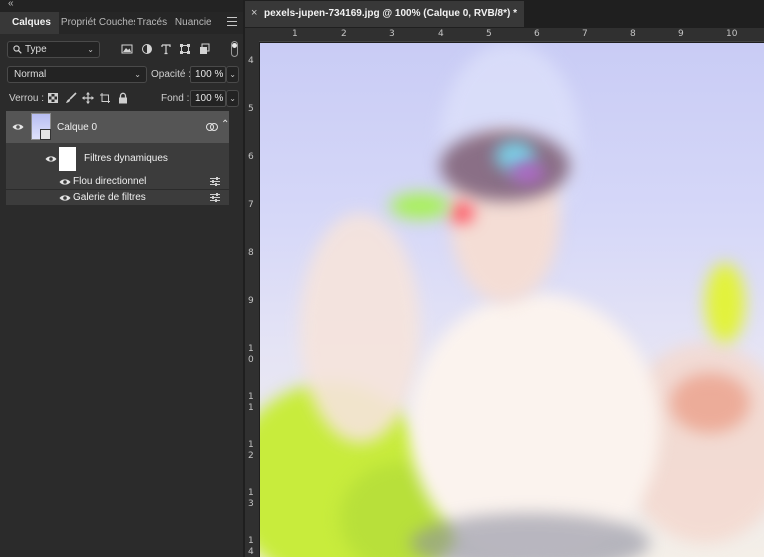  Describe the element at coordinates (41, 126) in the screenshot. I see `layer-thumbnail` at that location.